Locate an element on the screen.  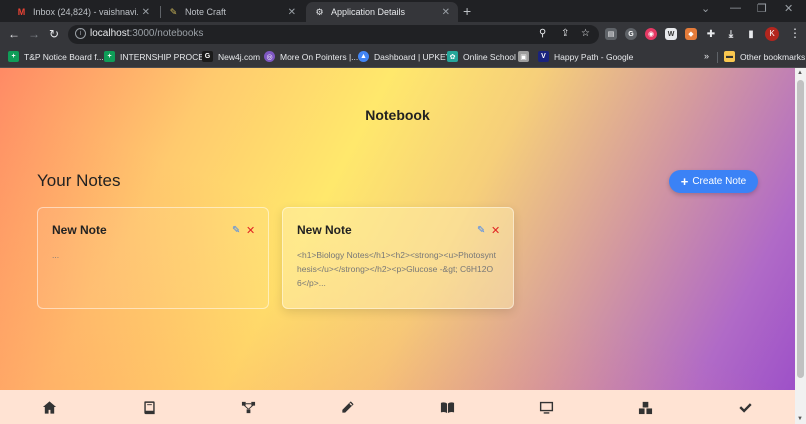
url-path: :3000/notebooks is located at coordinates (166, 33).